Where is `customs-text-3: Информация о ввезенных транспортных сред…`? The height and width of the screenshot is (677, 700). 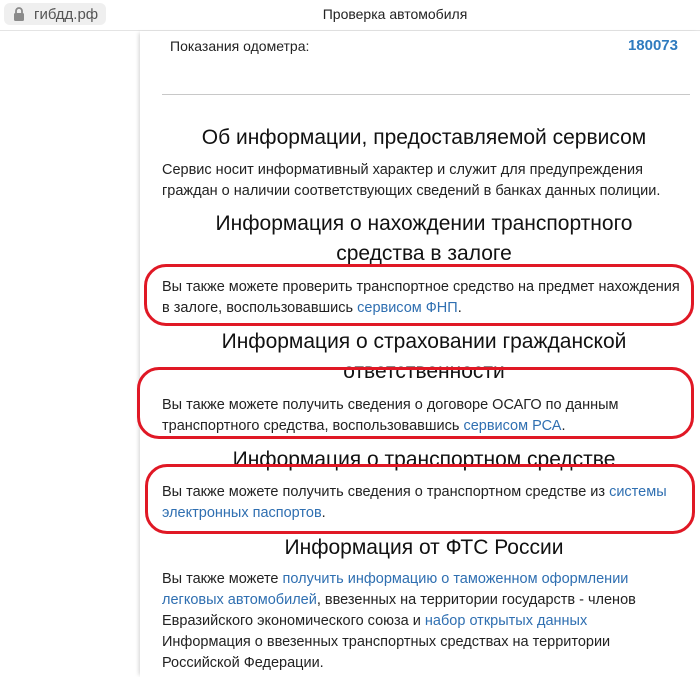
customs-text-3: Информация о ввезенных транспортных сред… is located at coordinates (386, 652).